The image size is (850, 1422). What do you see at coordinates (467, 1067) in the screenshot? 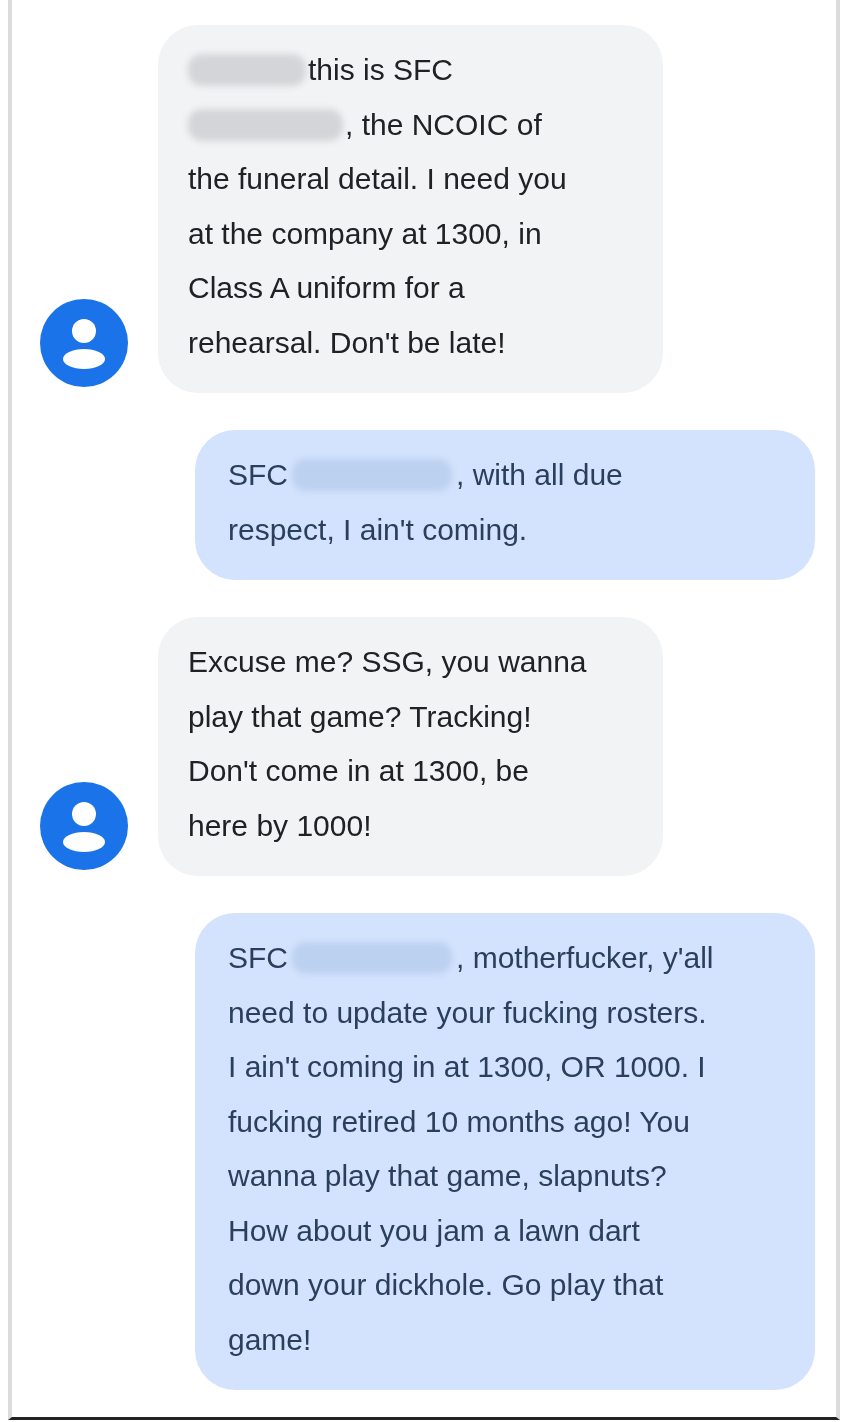
I see `message-text: I ain't coming in at 1300, OR 1000. I` at bounding box center [467, 1067].